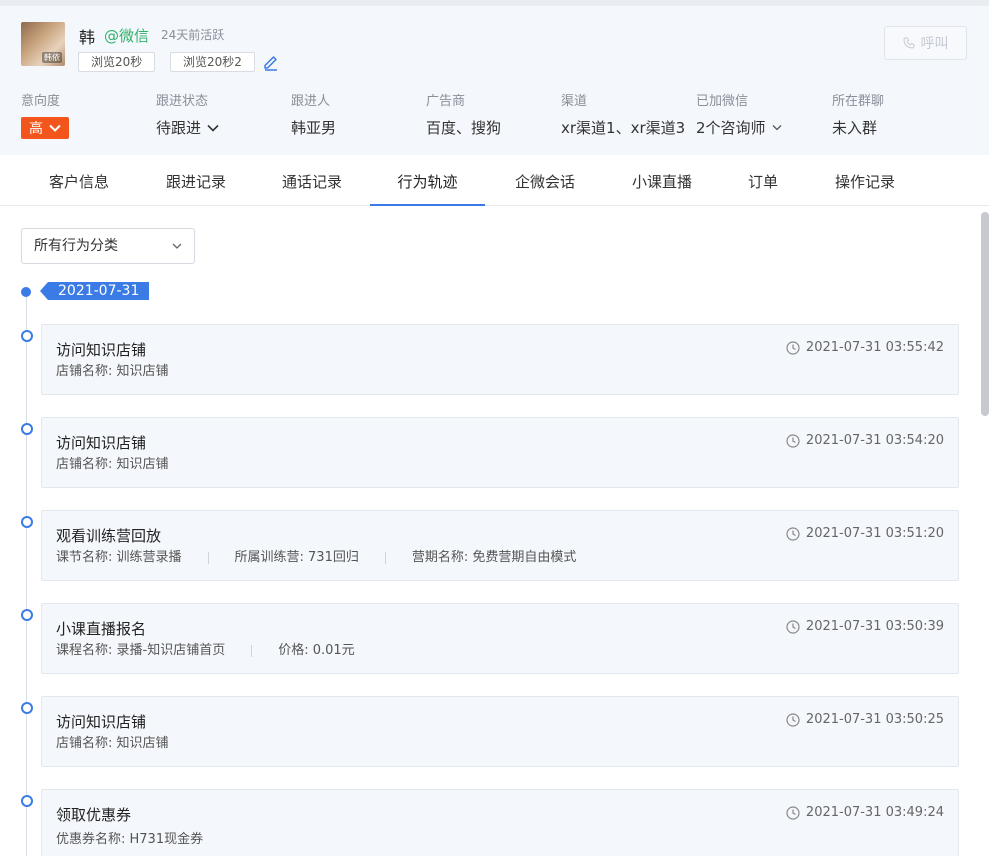 This screenshot has width=989, height=856. What do you see at coordinates (427, 180) in the screenshot?
I see `tab-behavior-track: 行为轨迹` at bounding box center [427, 180].